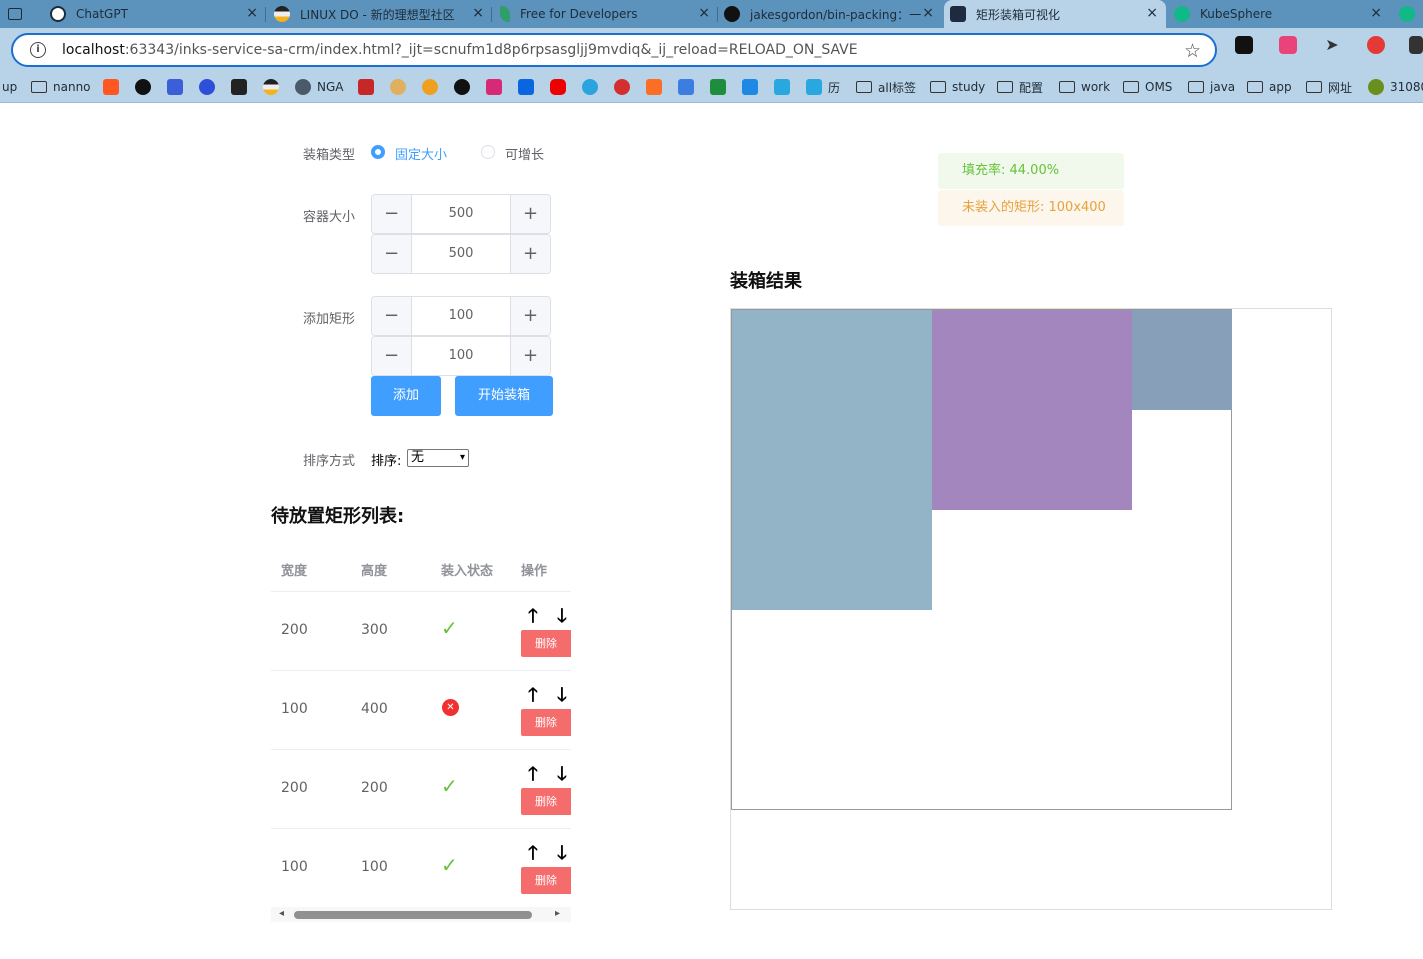 This screenshot has width=1423, height=959. I want to click on bookmark-java: java, so click(1211, 87).